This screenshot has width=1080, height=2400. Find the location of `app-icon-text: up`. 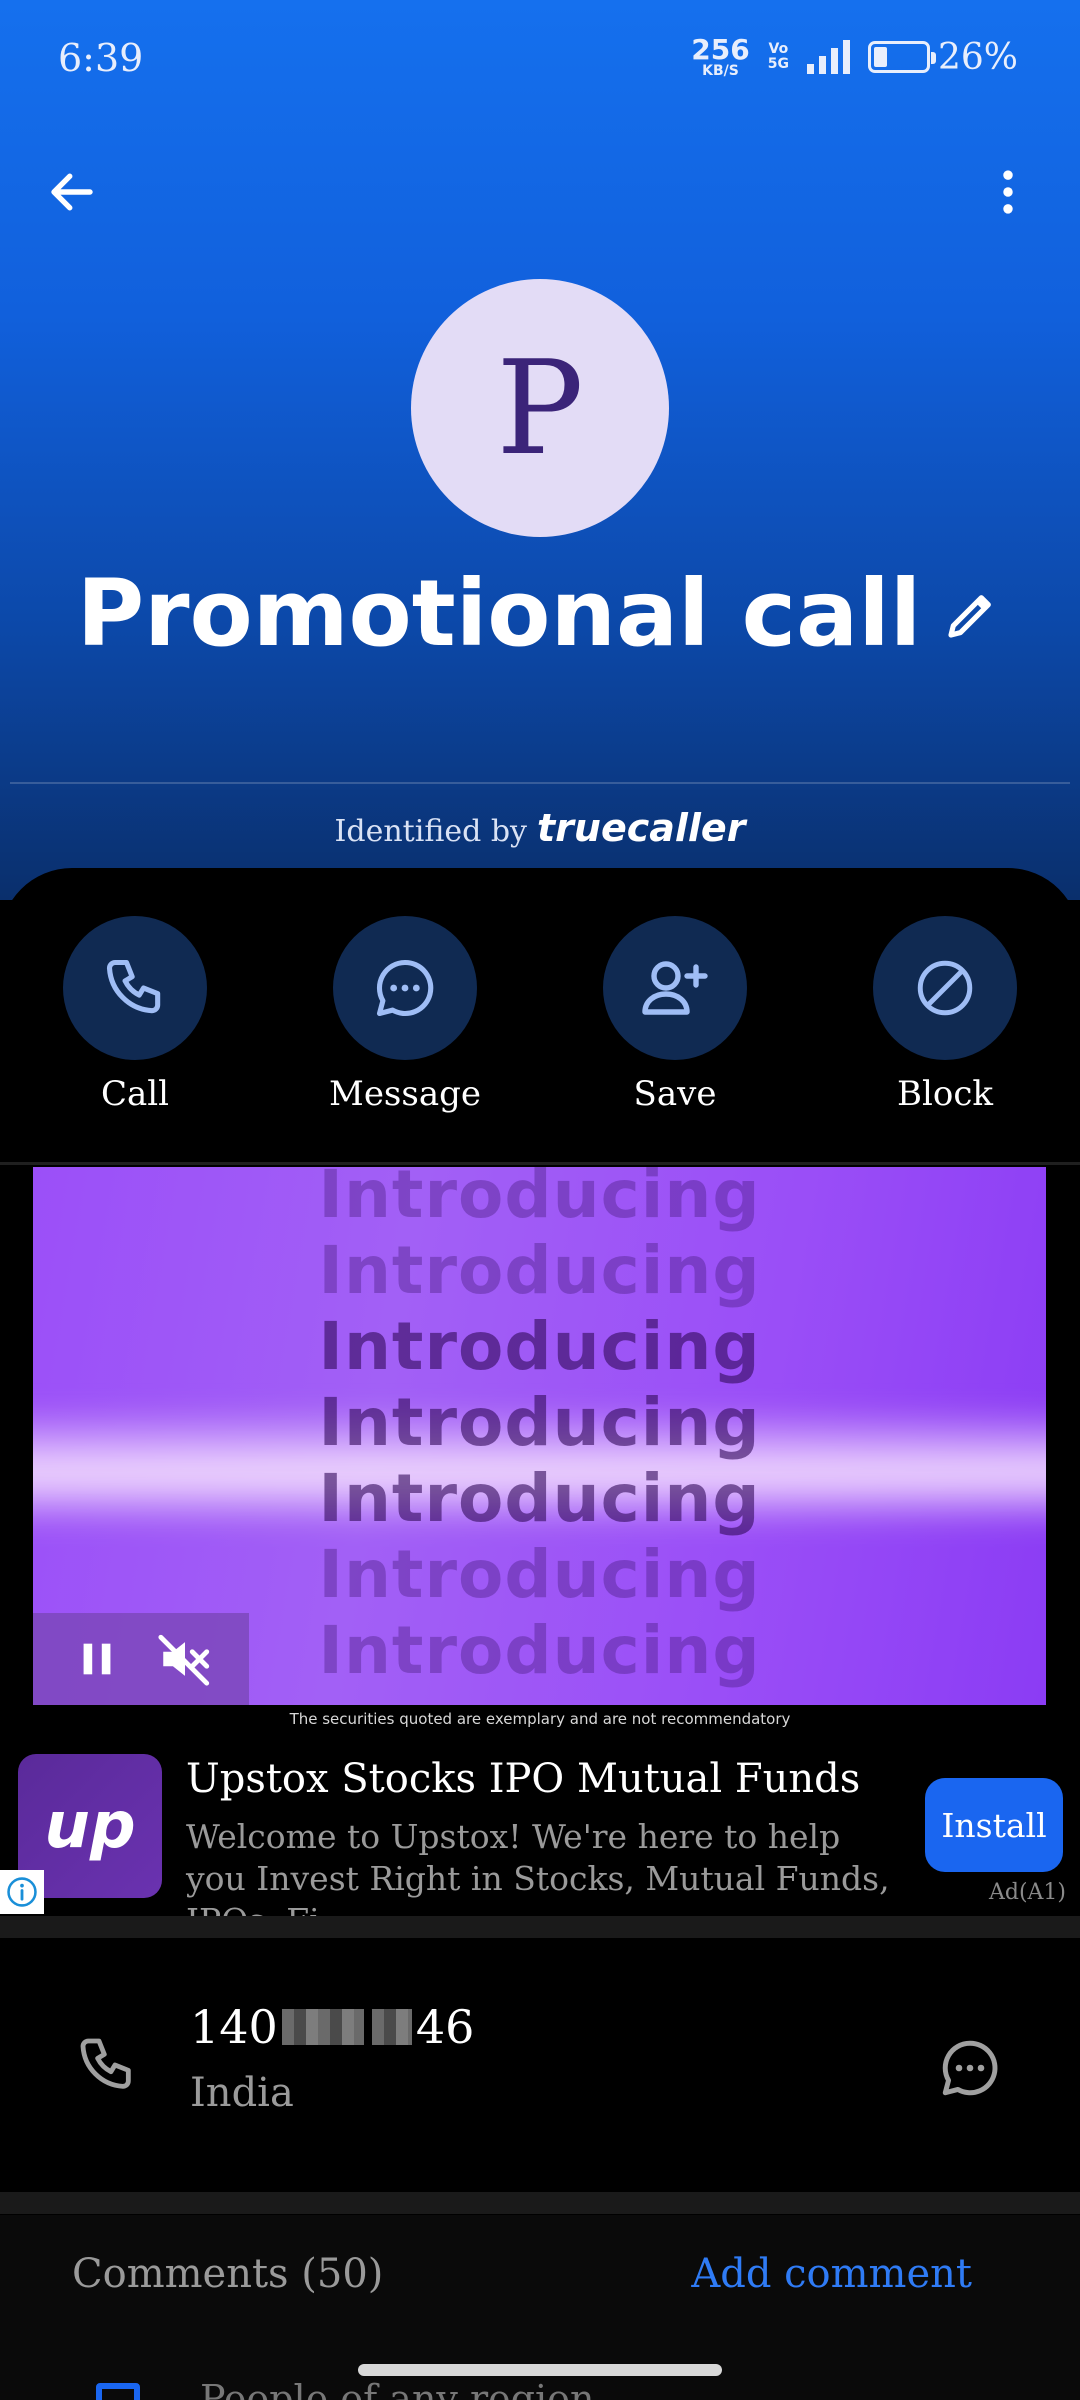

app-icon-text: up is located at coordinates (90, 1826).